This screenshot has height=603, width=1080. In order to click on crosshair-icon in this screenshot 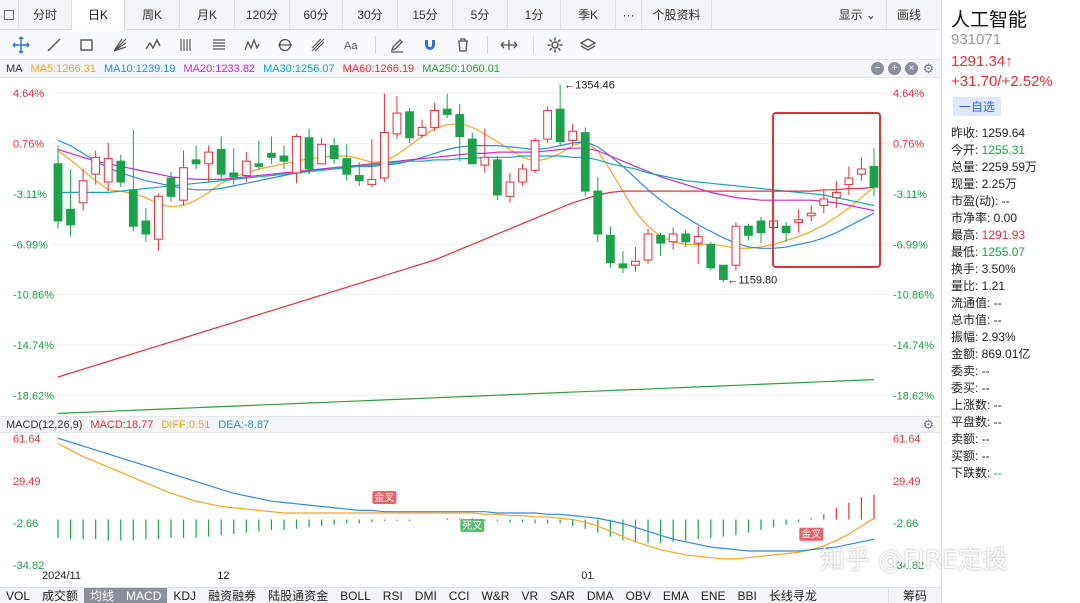, I will do `click(21, 45)`.